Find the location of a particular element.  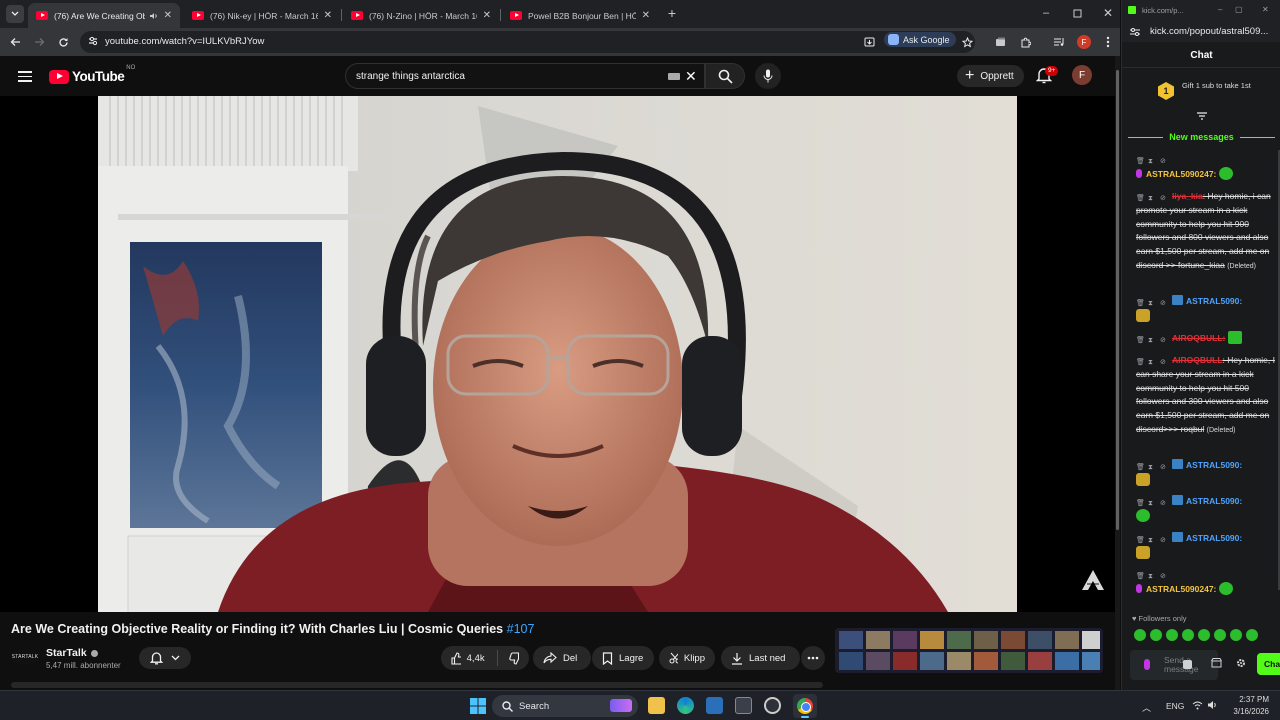

input-language: ENG is located at coordinates (1175, 706).